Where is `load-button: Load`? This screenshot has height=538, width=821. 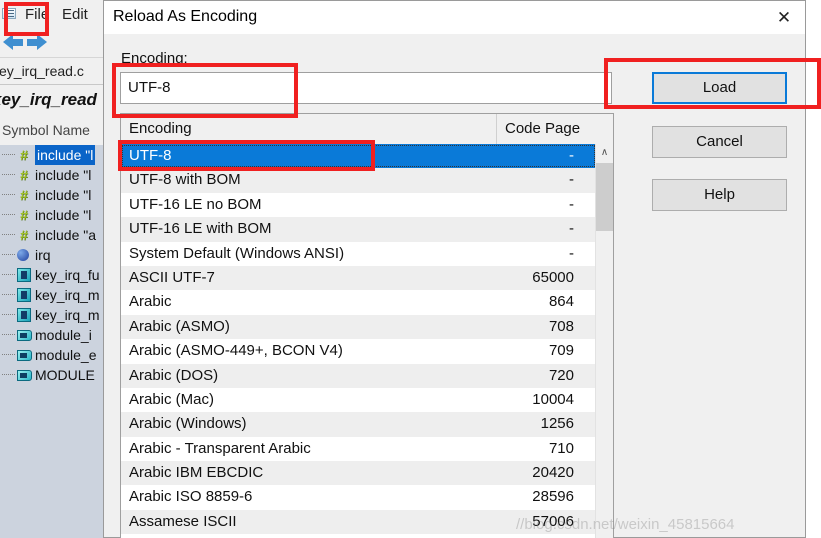
load-button: Load is located at coordinates (719, 88).